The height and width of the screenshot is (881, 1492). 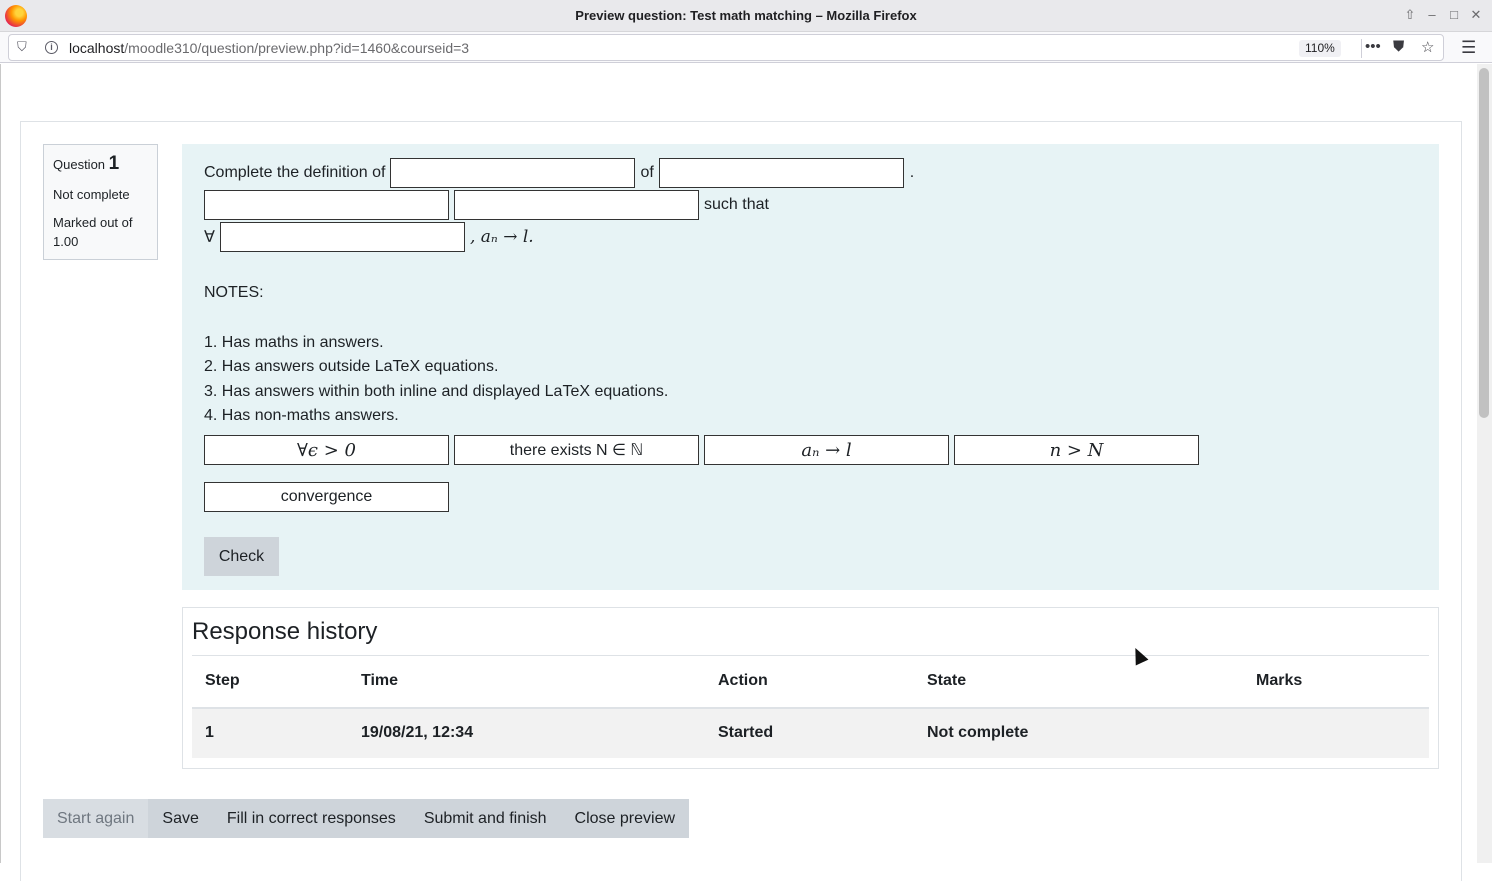 I want to click on tracking-shield-icon: ⛉, so click(x=22, y=47).